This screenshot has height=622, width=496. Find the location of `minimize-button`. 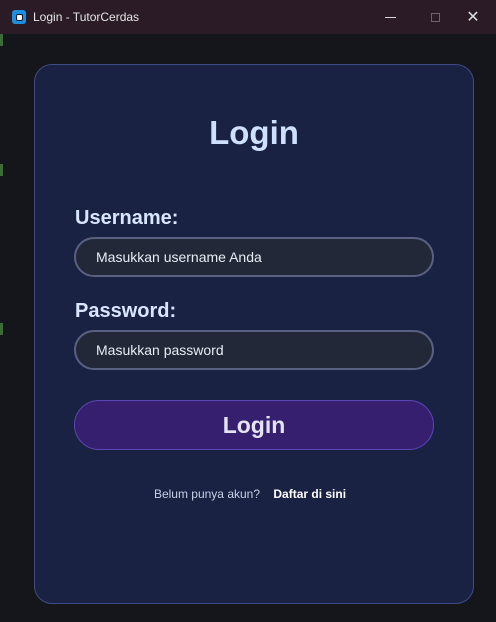

minimize-button is located at coordinates (390, 17).